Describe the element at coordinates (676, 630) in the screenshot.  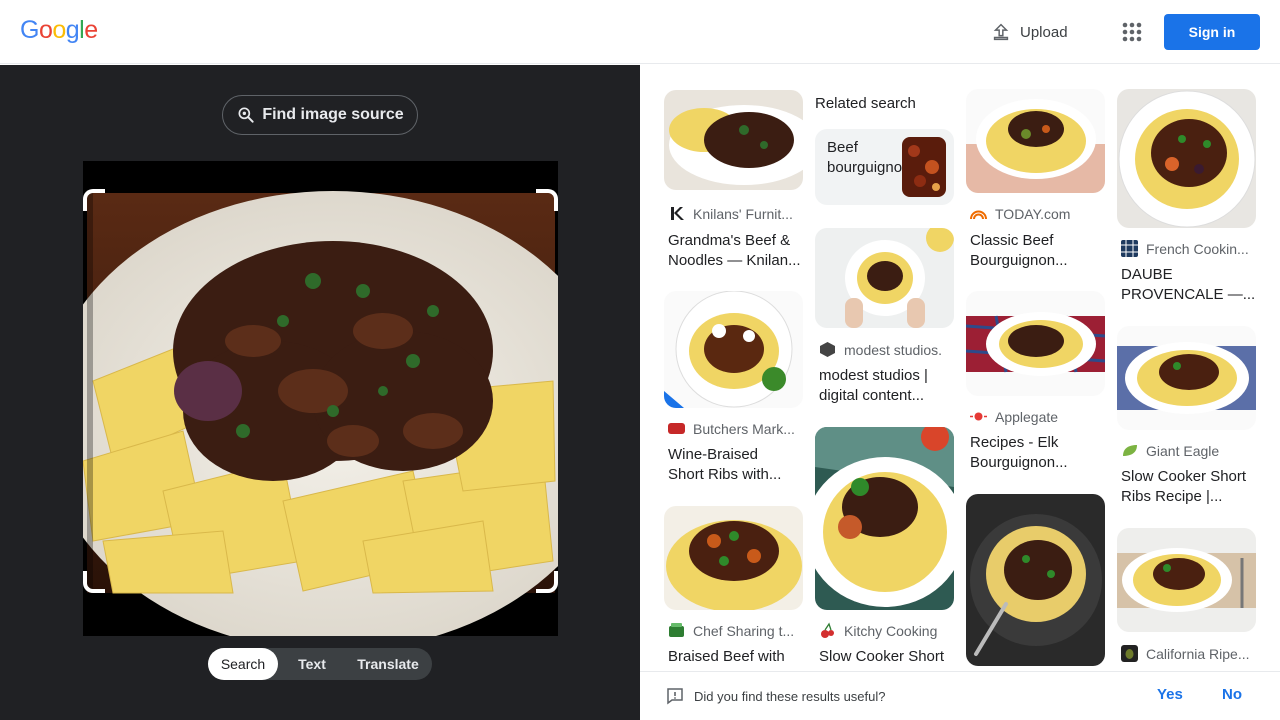
I see `chef-logo-icon` at that location.